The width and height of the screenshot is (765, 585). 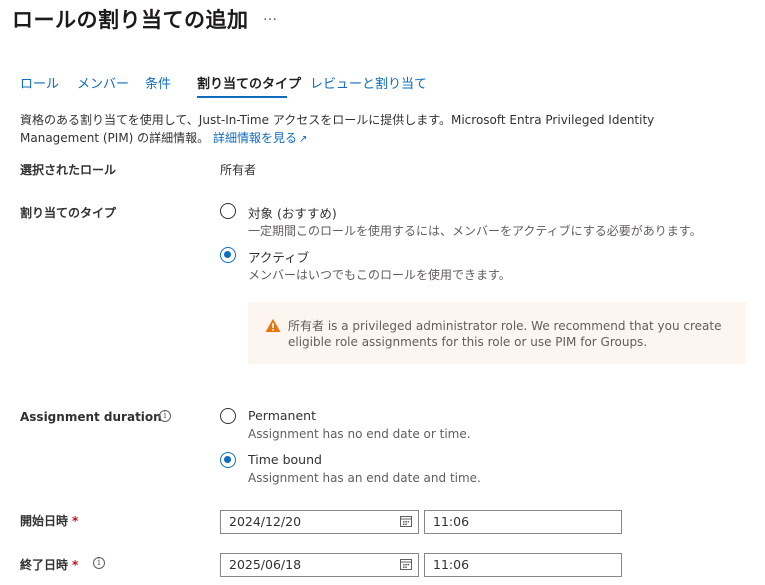 I want to click on assignment-type-label: 割り当てのタイプ, so click(x=68, y=213).